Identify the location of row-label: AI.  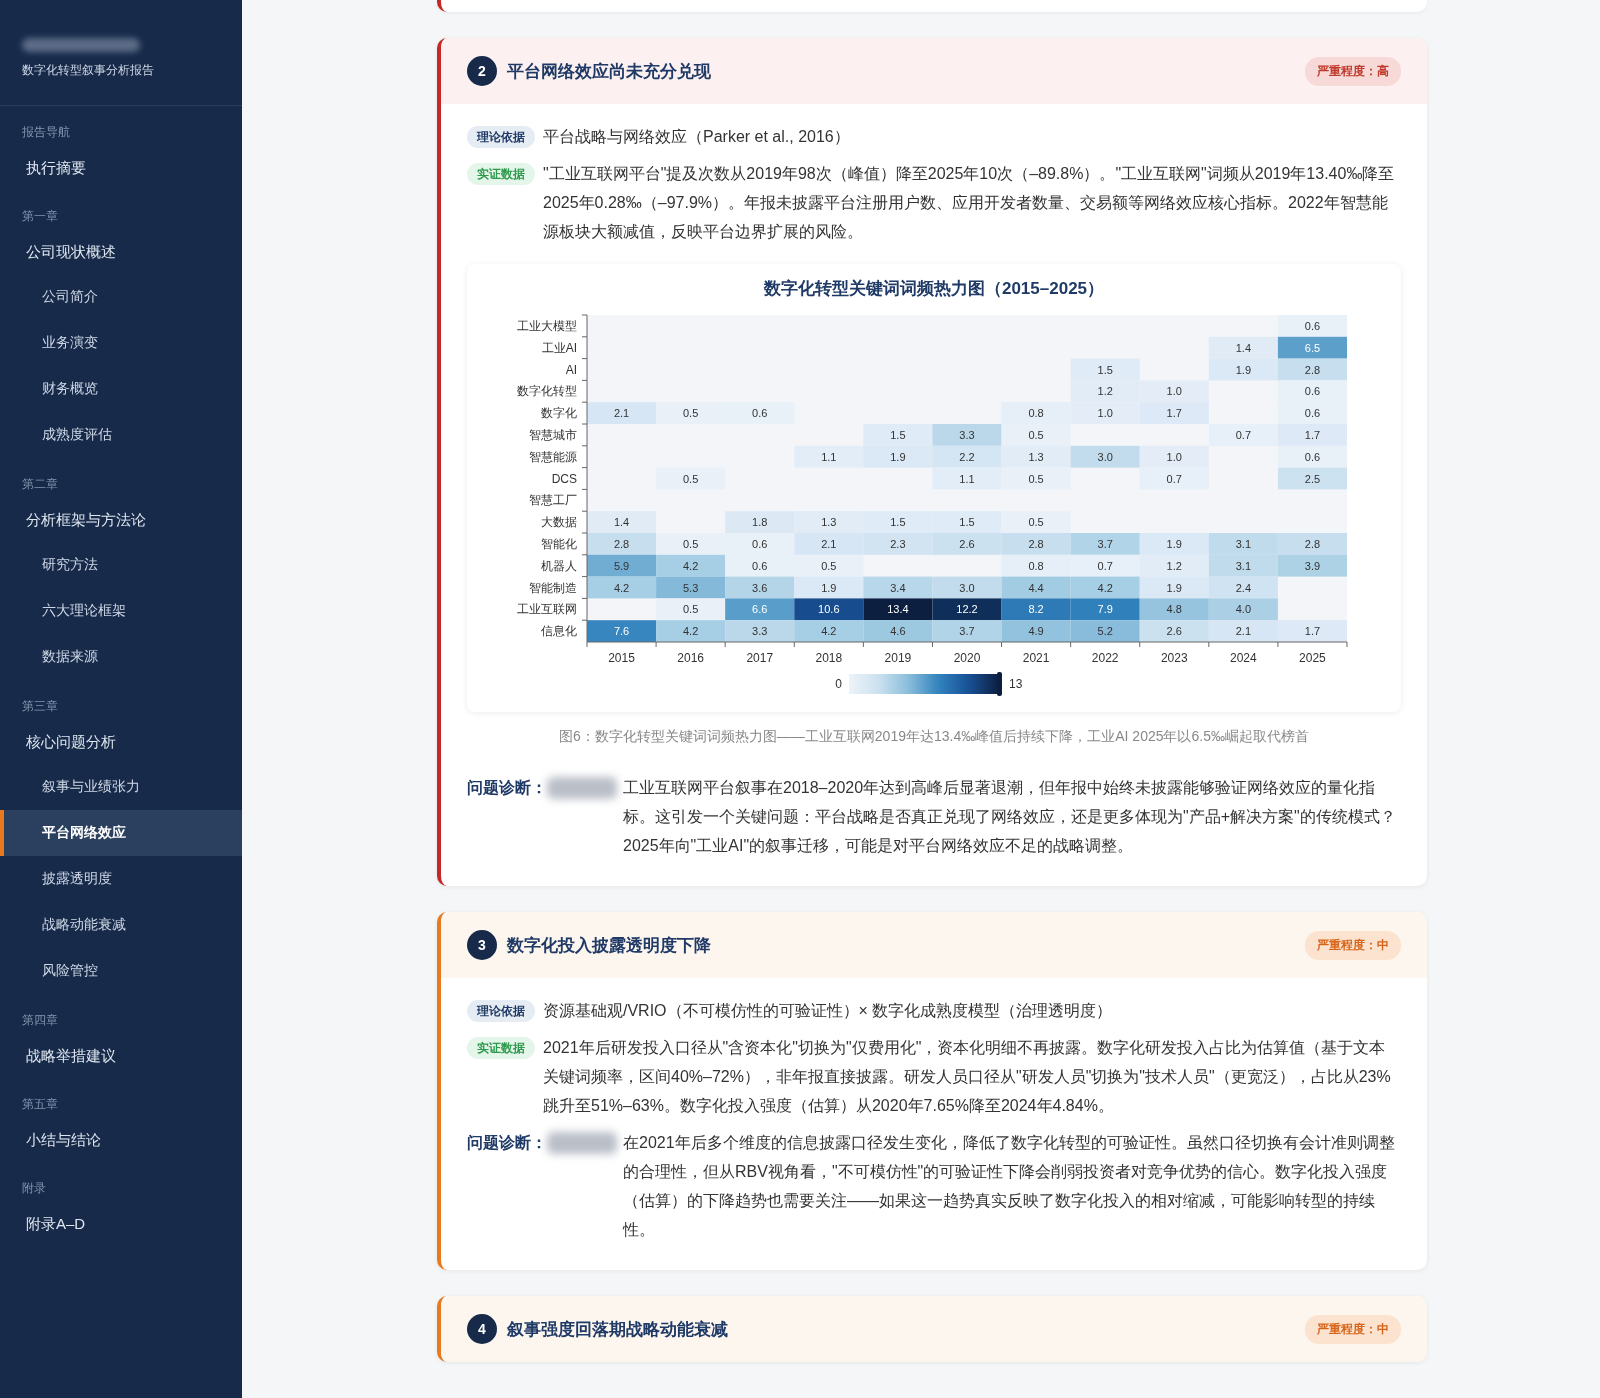
(571, 369).